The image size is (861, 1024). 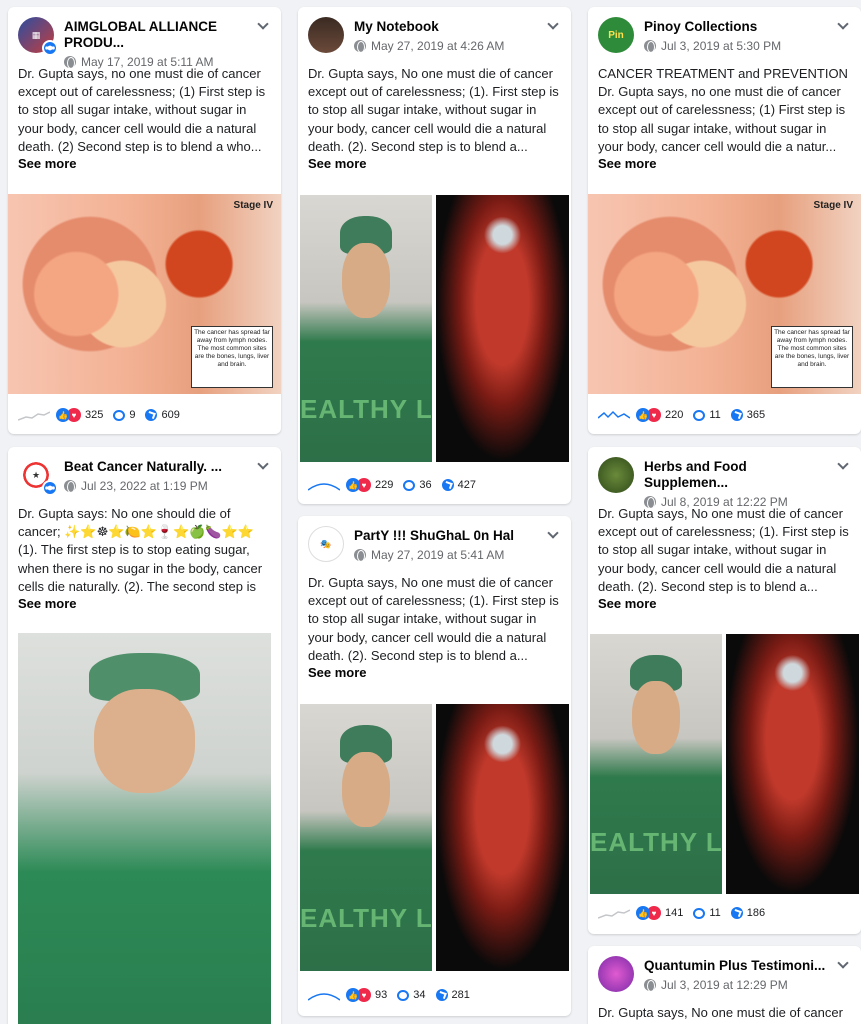 I want to click on engagement-stats: 👍 ♥ 220 11 365, so click(x=724, y=415).